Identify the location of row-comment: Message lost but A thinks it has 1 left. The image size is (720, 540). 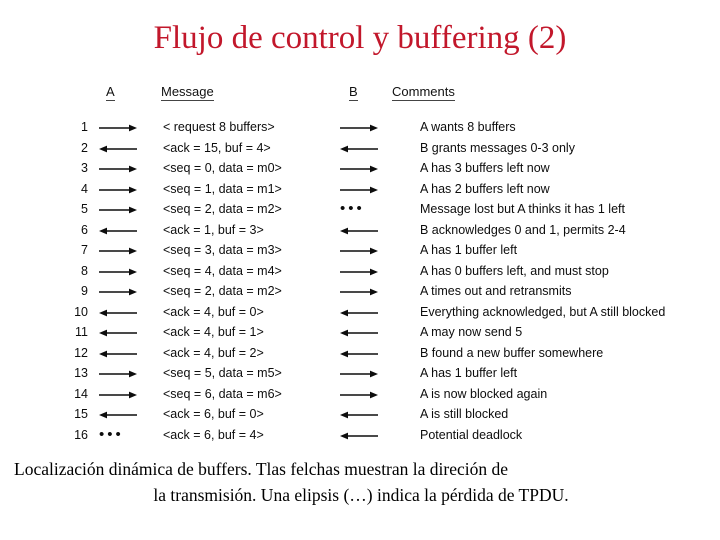
(522, 209).